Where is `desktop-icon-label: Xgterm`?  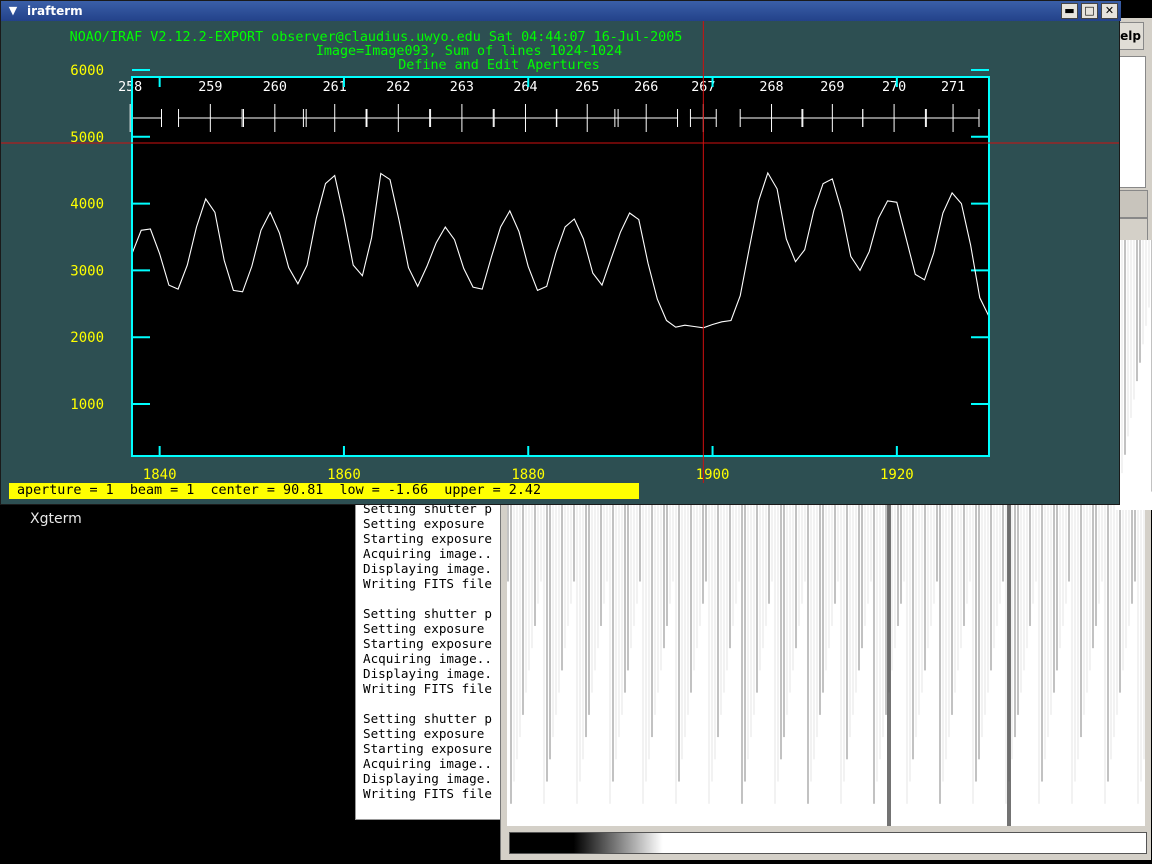 desktop-icon-label: Xgterm is located at coordinates (56, 519).